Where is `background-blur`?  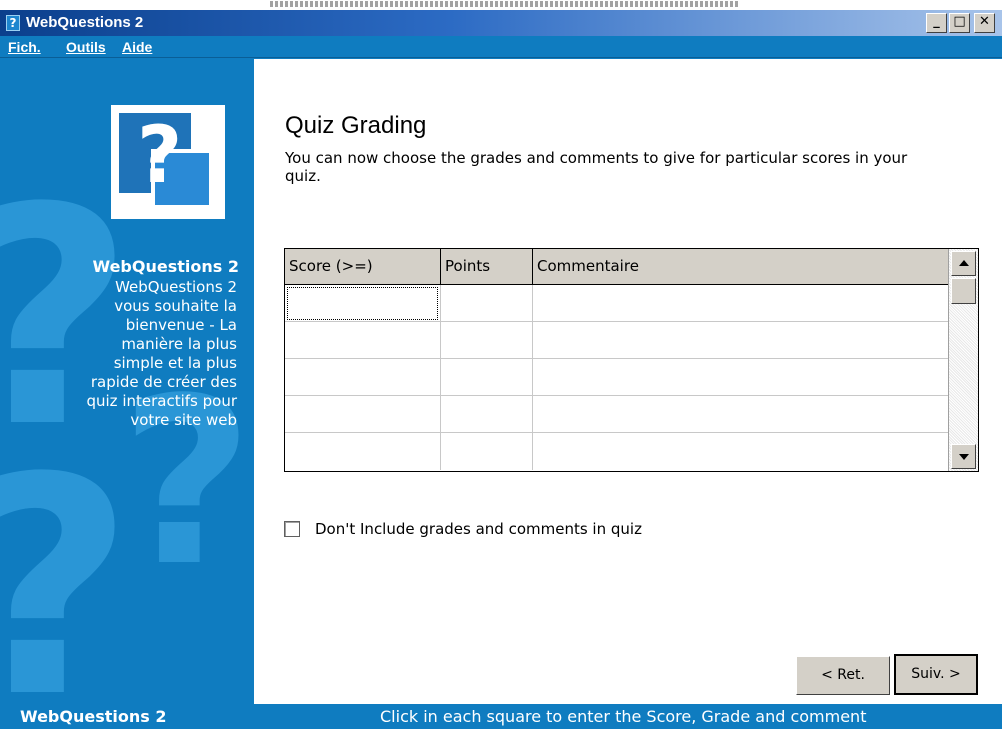 background-blur is located at coordinates (505, 4).